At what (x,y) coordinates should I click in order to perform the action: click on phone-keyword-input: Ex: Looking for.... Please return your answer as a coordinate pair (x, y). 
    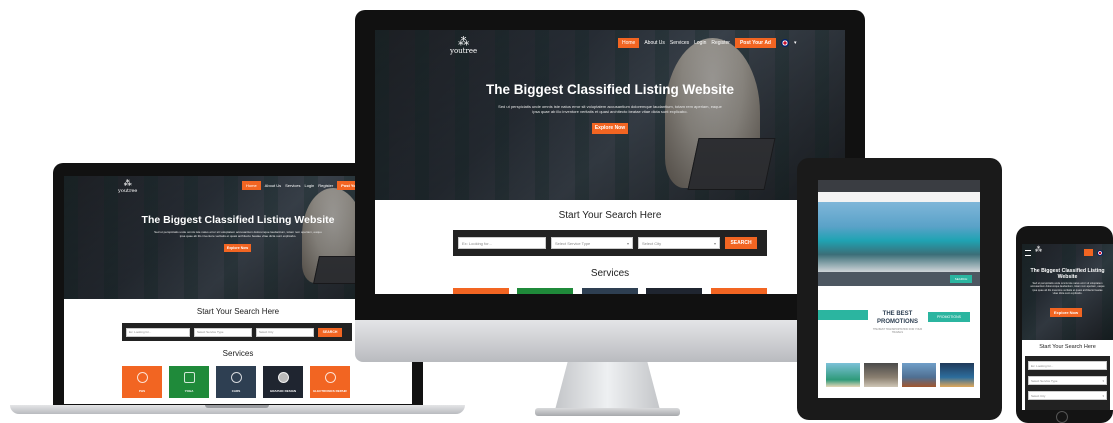
    Looking at the image, I should click on (1067, 365).